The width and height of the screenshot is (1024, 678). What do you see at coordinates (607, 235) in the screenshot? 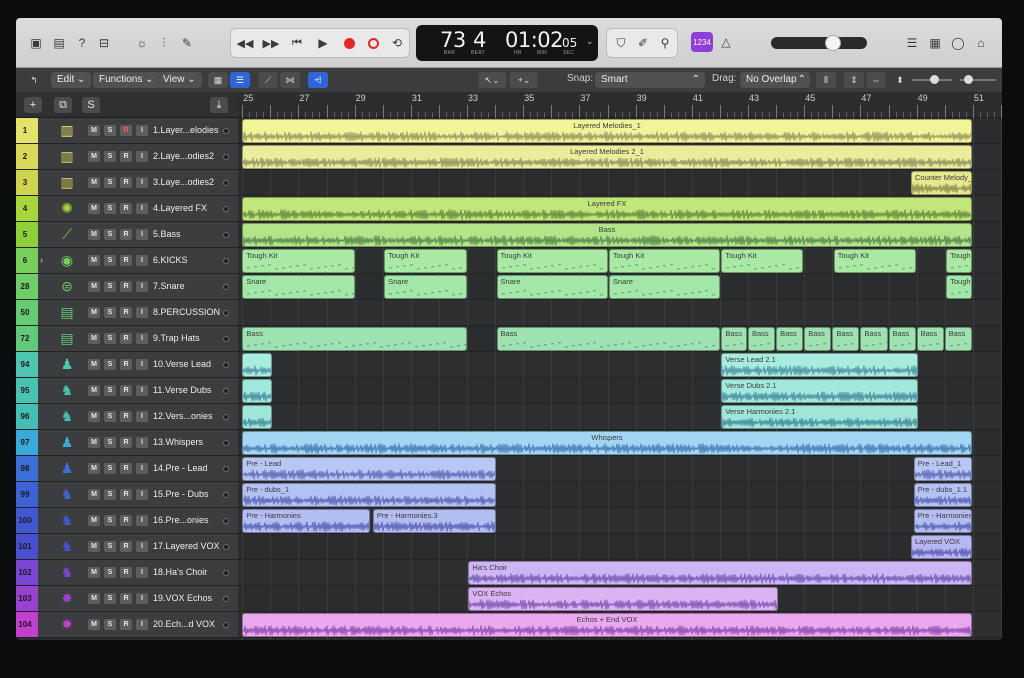
I see `audio-region: Bass` at bounding box center [607, 235].